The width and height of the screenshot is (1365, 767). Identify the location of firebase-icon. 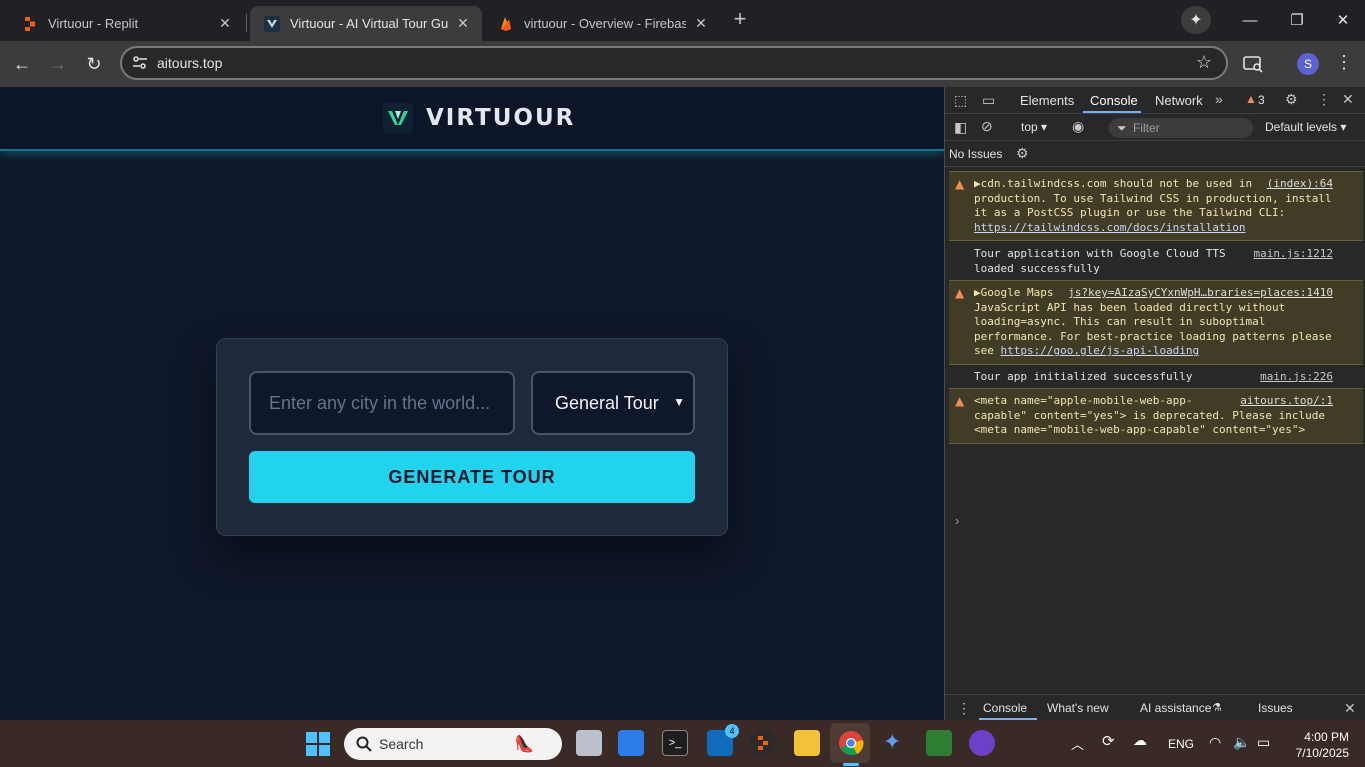
(506, 23).